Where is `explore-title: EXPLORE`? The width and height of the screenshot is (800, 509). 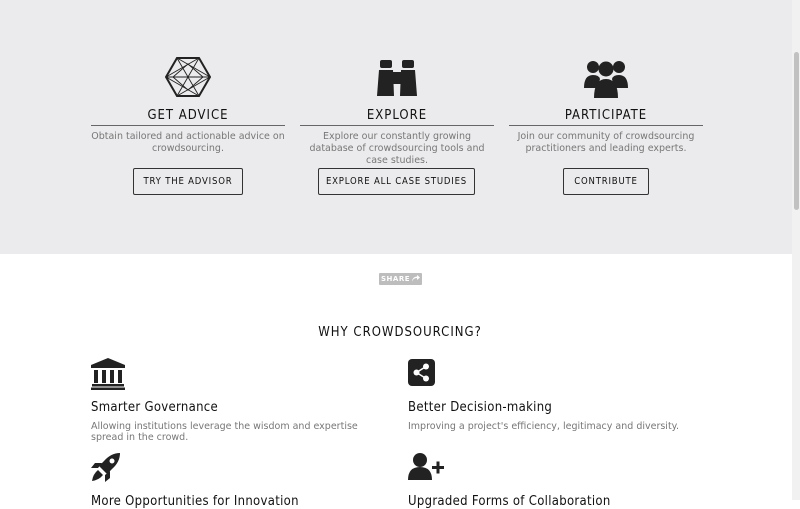 explore-title: EXPLORE is located at coordinates (397, 117).